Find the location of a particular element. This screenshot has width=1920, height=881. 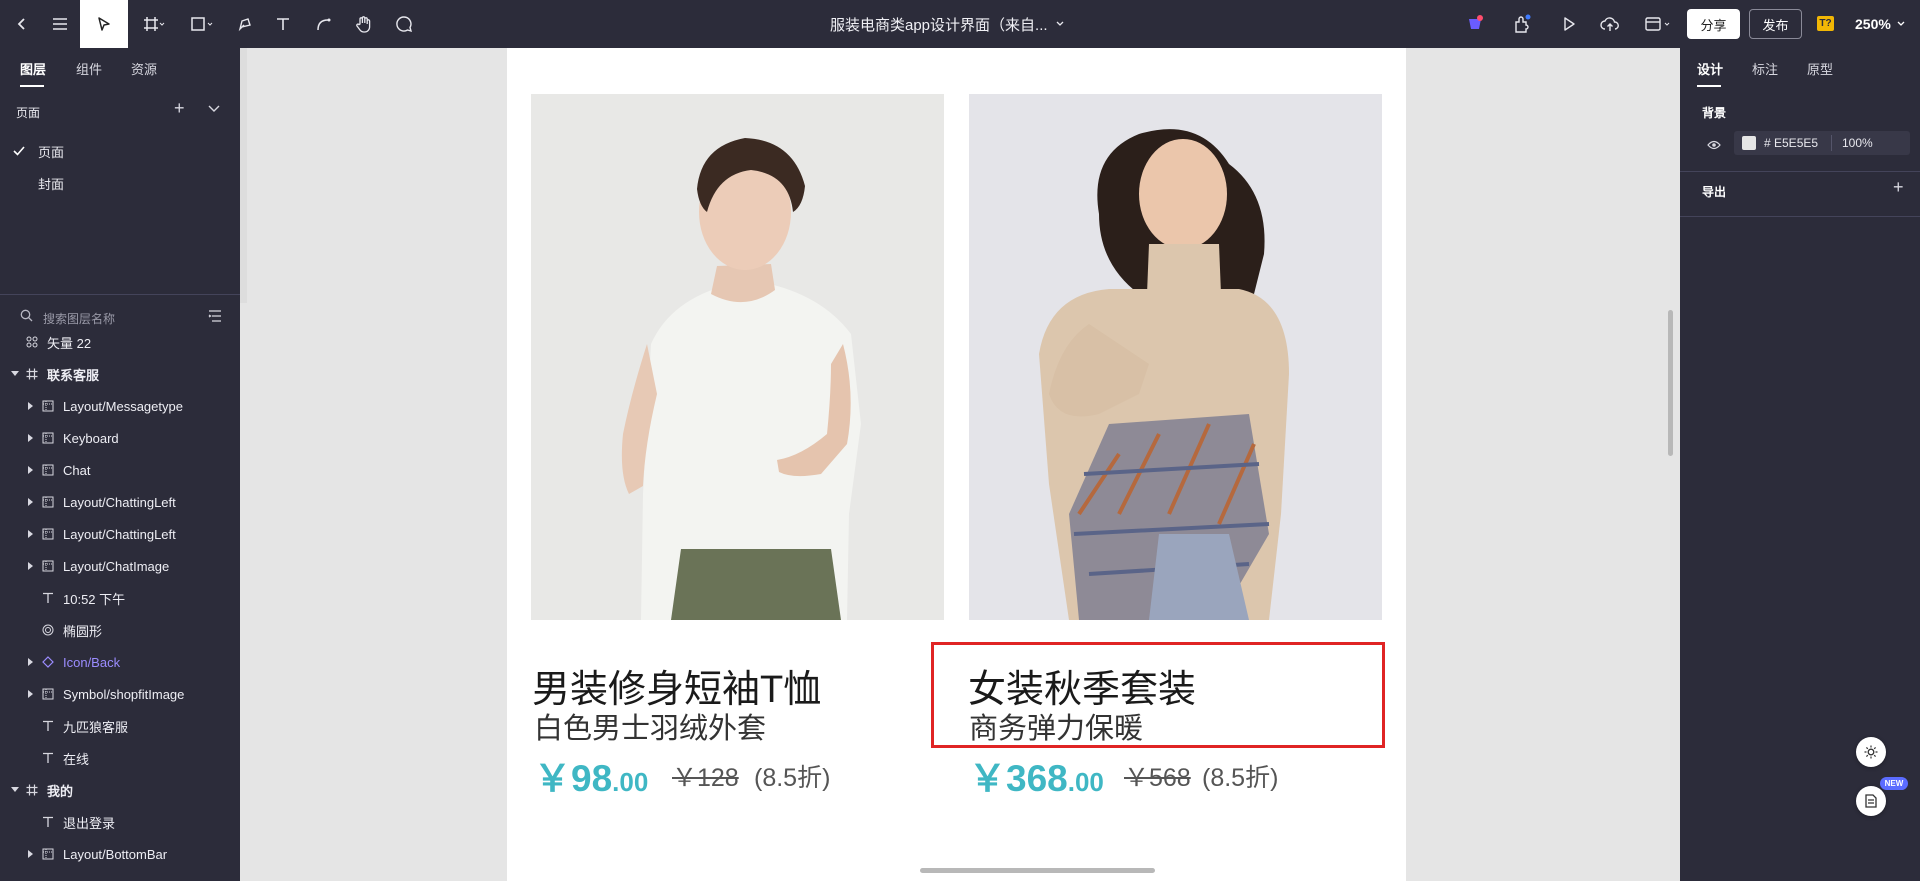

layer-row: Keyboard is located at coordinates (120, 438).